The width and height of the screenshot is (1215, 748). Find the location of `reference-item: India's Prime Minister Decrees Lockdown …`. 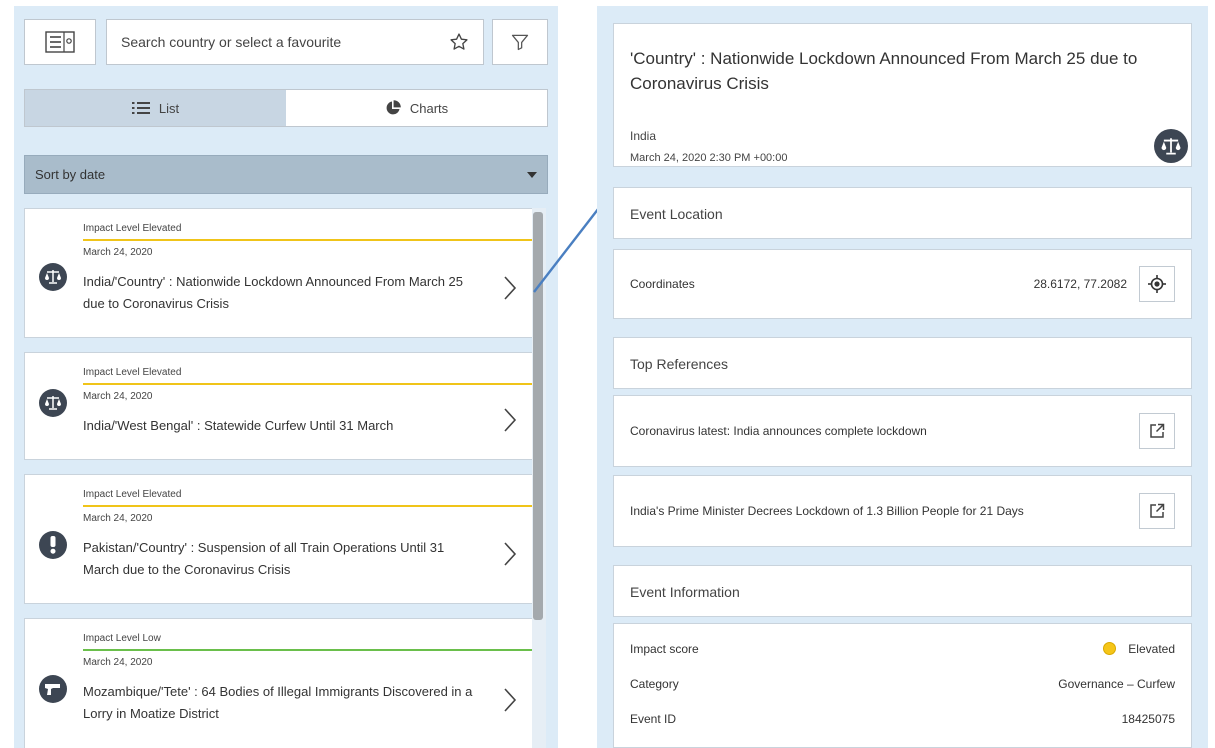

reference-item: India's Prime Minister Decrees Lockdown … is located at coordinates (902, 511).